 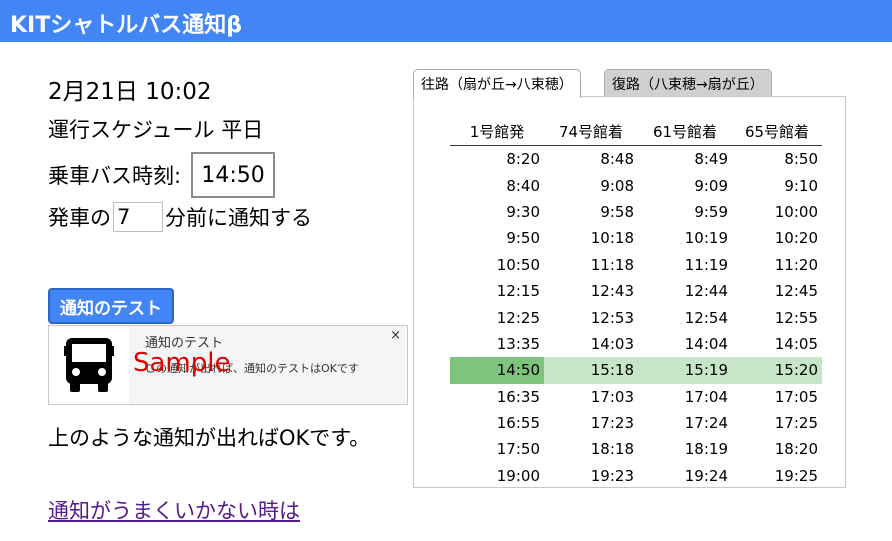 I want to click on table-cell: 8:48, so click(x=617, y=159).